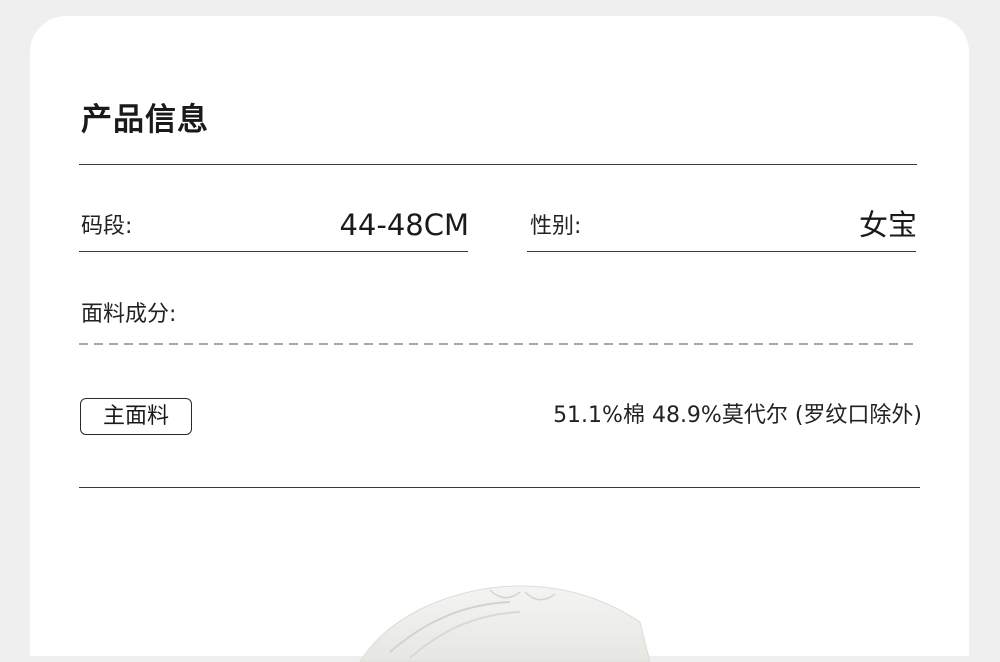 This screenshot has height=662, width=1000. Describe the element at coordinates (129, 314) in the screenshot. I see `fabric-label: 面料成分:` at that location.